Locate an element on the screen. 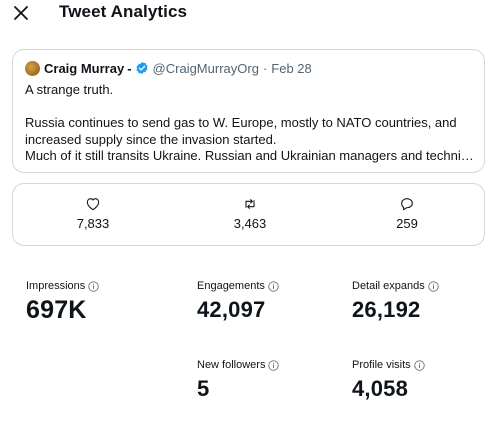  engagements-metric: Engagements 42,097 is located at coordinates (238, 301).